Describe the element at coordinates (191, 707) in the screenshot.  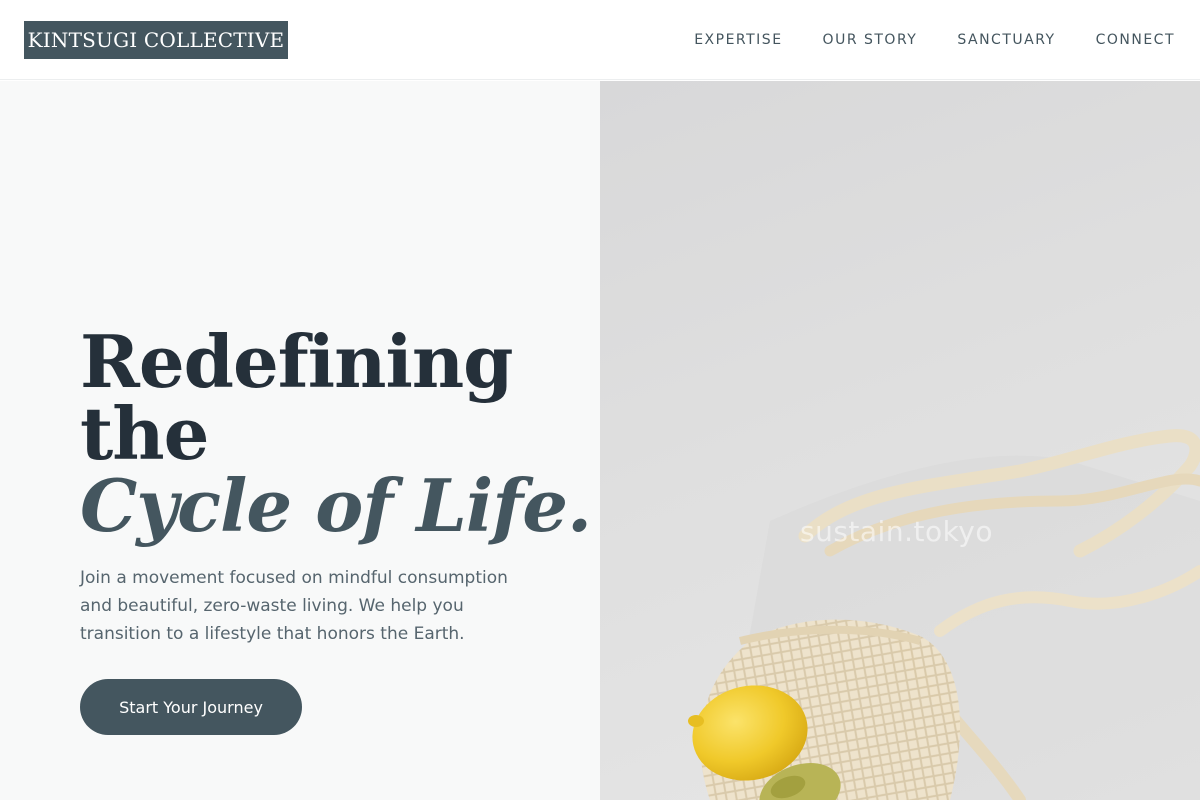
I see `start-journey-button: Start Your Journey` at that location.